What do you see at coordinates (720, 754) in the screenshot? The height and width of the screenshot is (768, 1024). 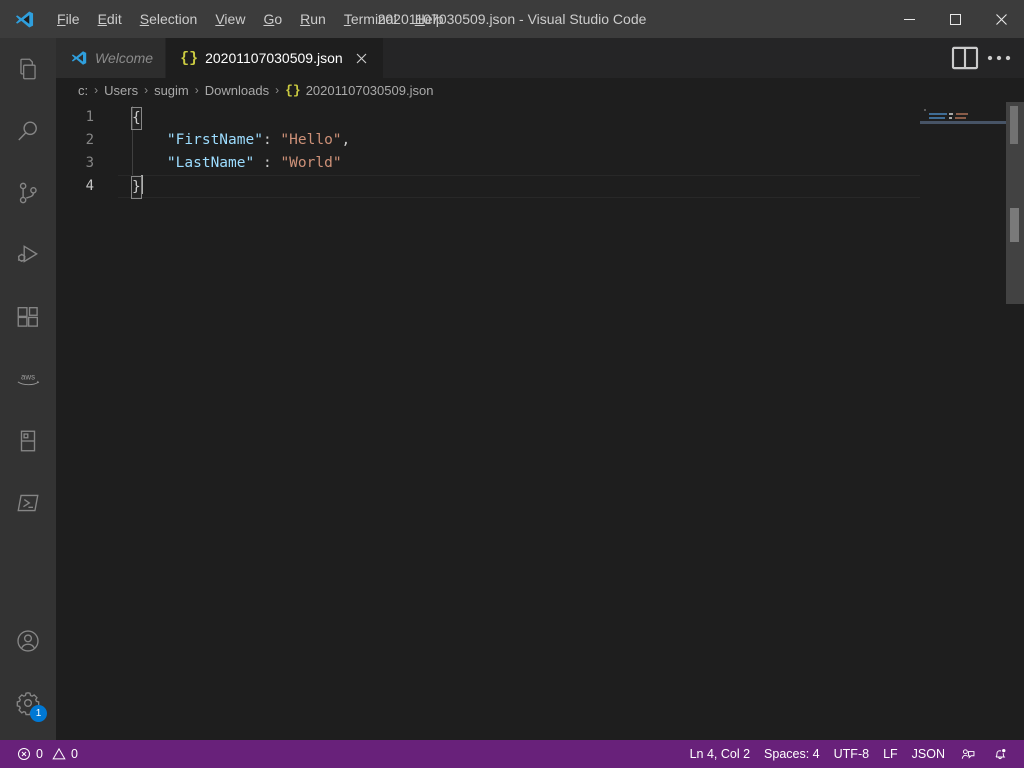 I see `status-editor-position: Ln 4, Col 2` at bounding box center [720, 754].